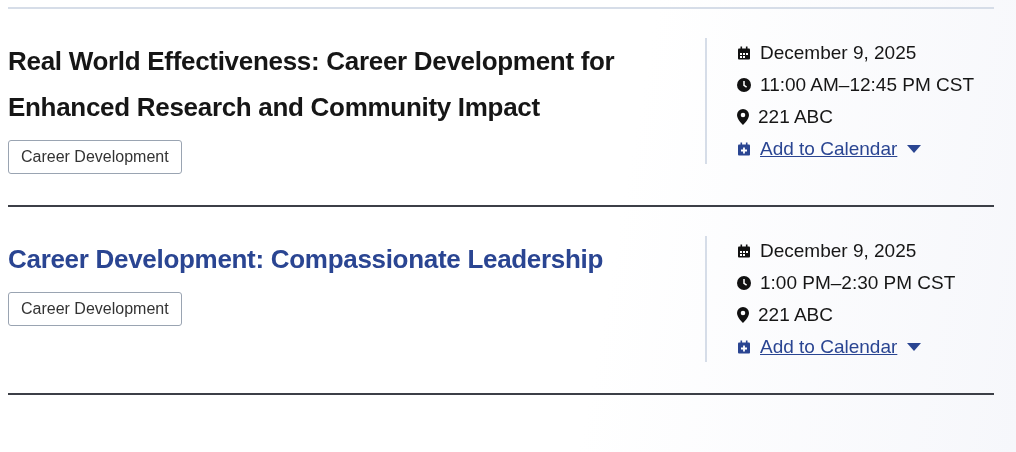 The image size is (1016, 452). I want to click on event-title: Real World Effectiveness: Career Development for Enhanced Research and Community Impact, so click(312, 84).